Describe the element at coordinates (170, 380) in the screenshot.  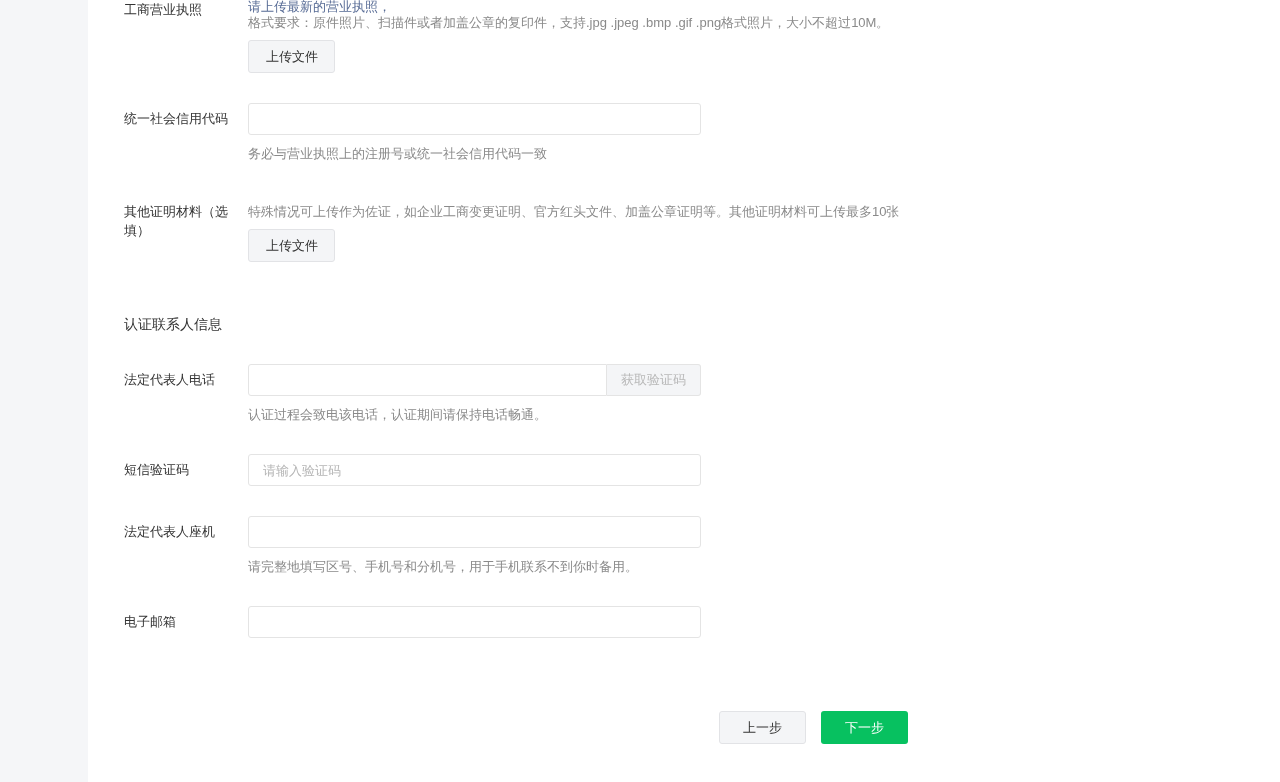
I see `field-label: 法定代表人电话` at that location.